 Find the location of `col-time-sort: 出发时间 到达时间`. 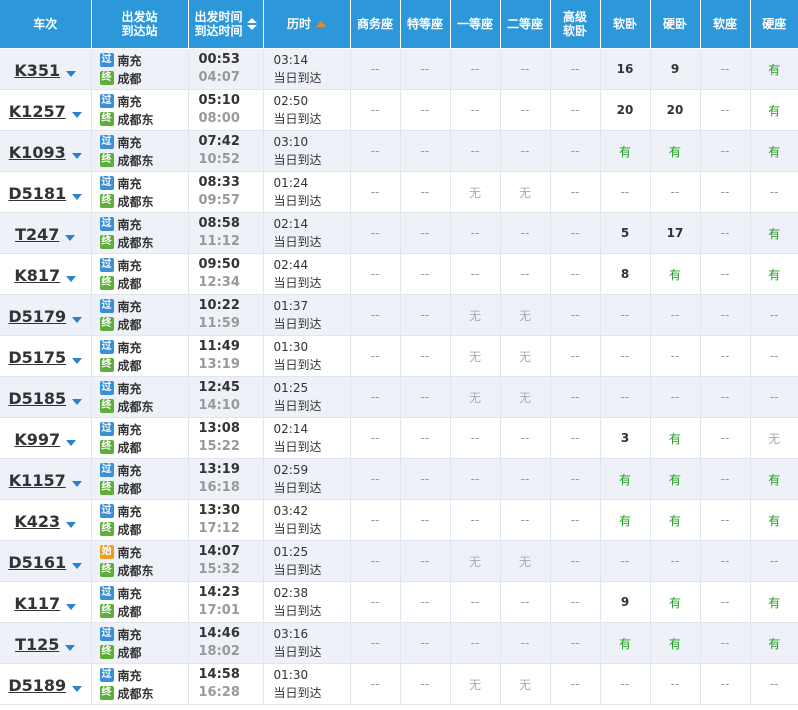

col-time-sort: 出发时间 到达时间 is located at coordinates (226, 24).